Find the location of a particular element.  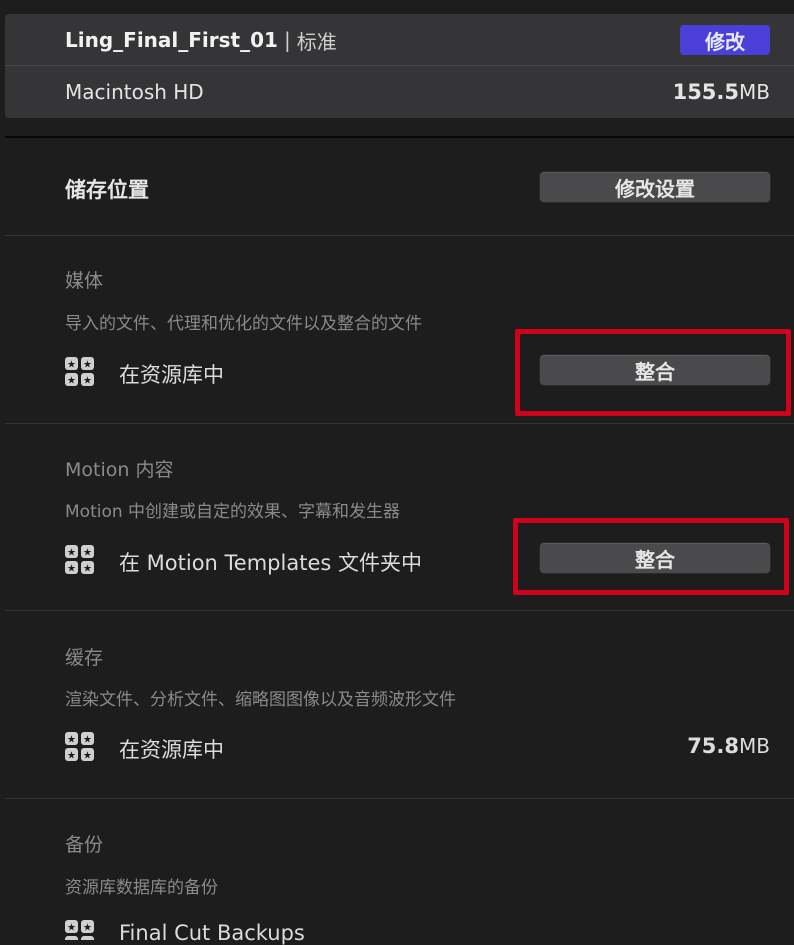

modify-settings-button: 修改设置 is located at coordinates (655, 187).